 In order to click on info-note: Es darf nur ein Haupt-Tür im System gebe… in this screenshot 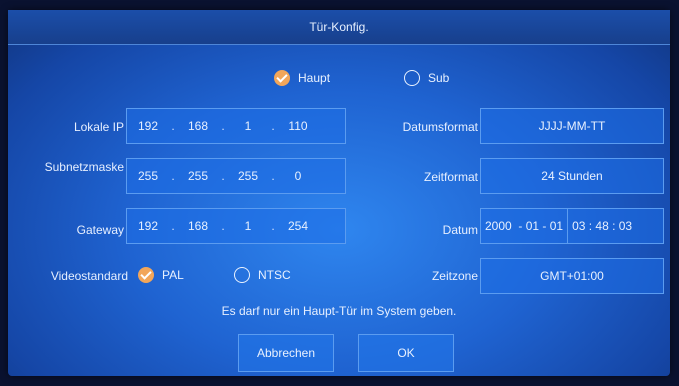, I will do `click(339, 311)`.